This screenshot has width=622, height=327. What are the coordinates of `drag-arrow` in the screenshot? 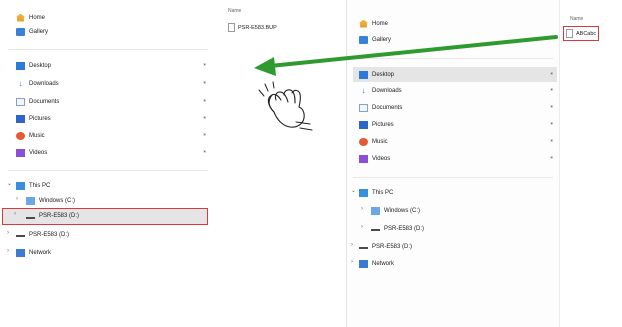 It's located at (406, 55).